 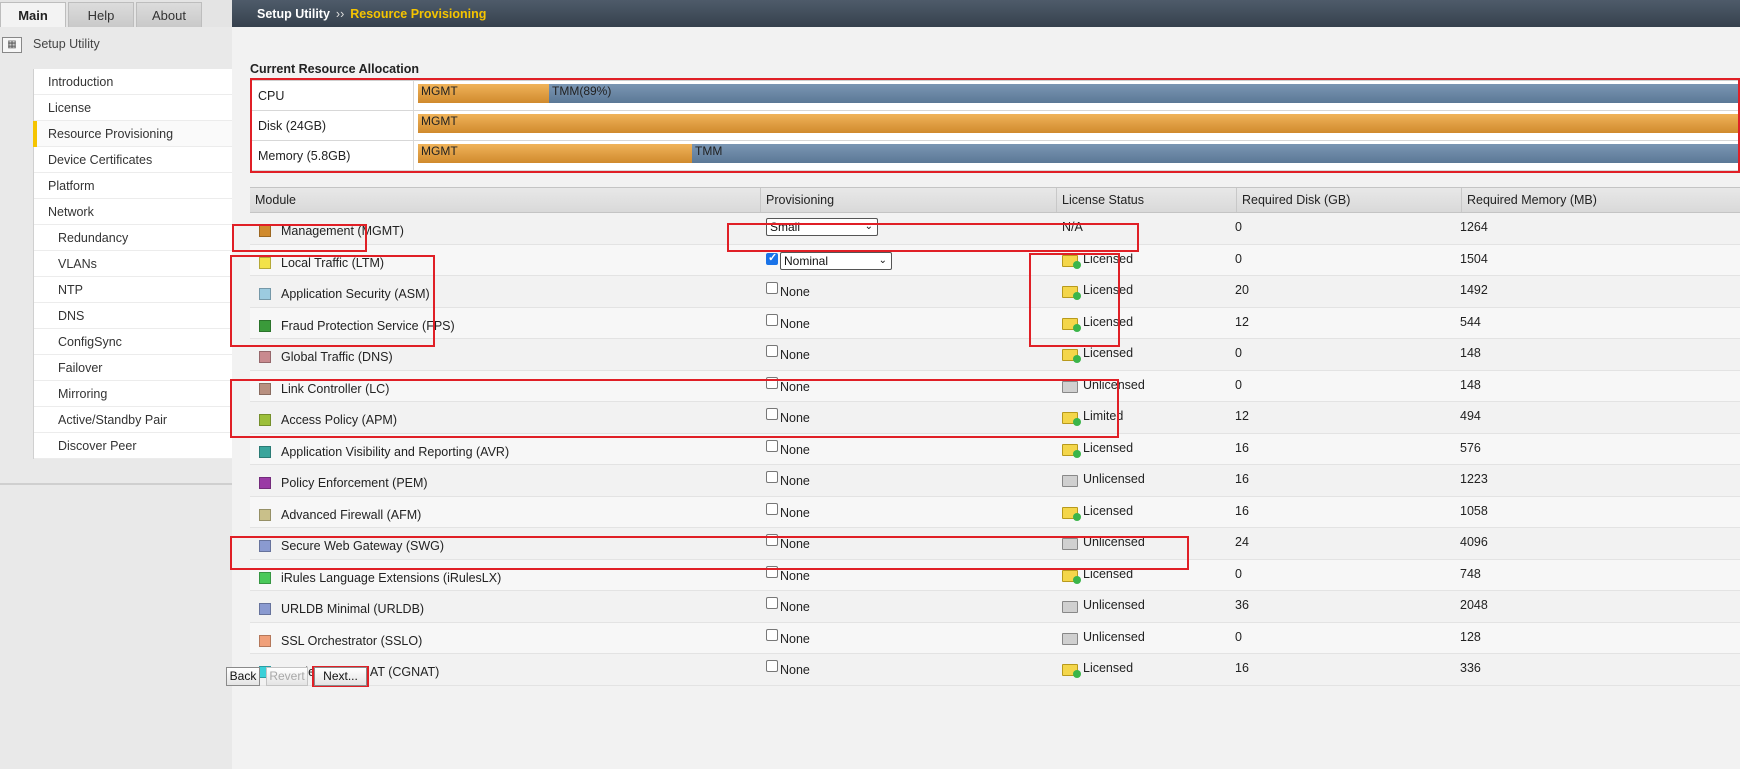 What do you see at coordinates (287, 676) in the screenshot?
I see `revert-button: Revert` at bounding box center [287, 676].